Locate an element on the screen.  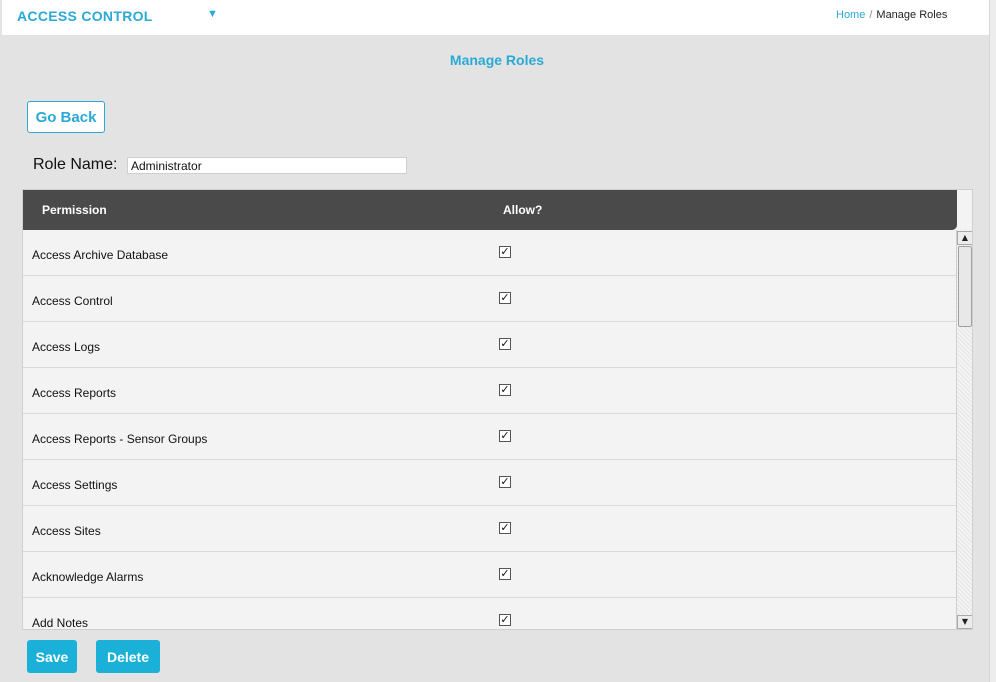
table-row: Access Settings ✓ is located at coordinates (490, 483).